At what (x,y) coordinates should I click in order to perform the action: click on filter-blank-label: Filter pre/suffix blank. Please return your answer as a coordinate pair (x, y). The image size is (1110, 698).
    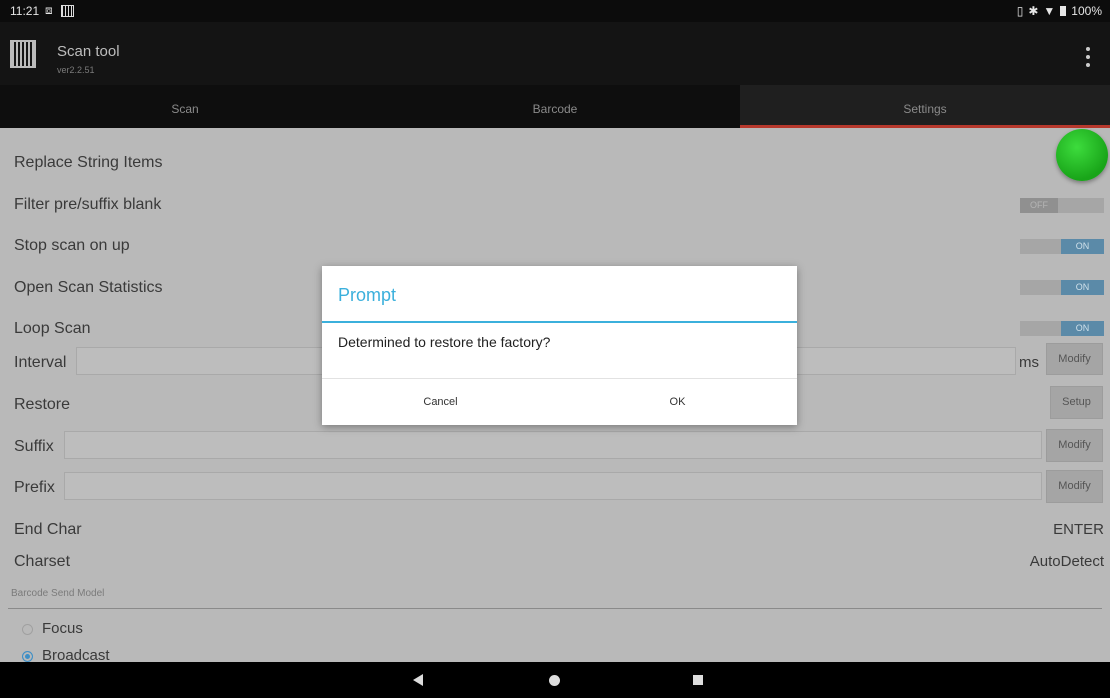
    Looking at the image, I should click on (88, 204).